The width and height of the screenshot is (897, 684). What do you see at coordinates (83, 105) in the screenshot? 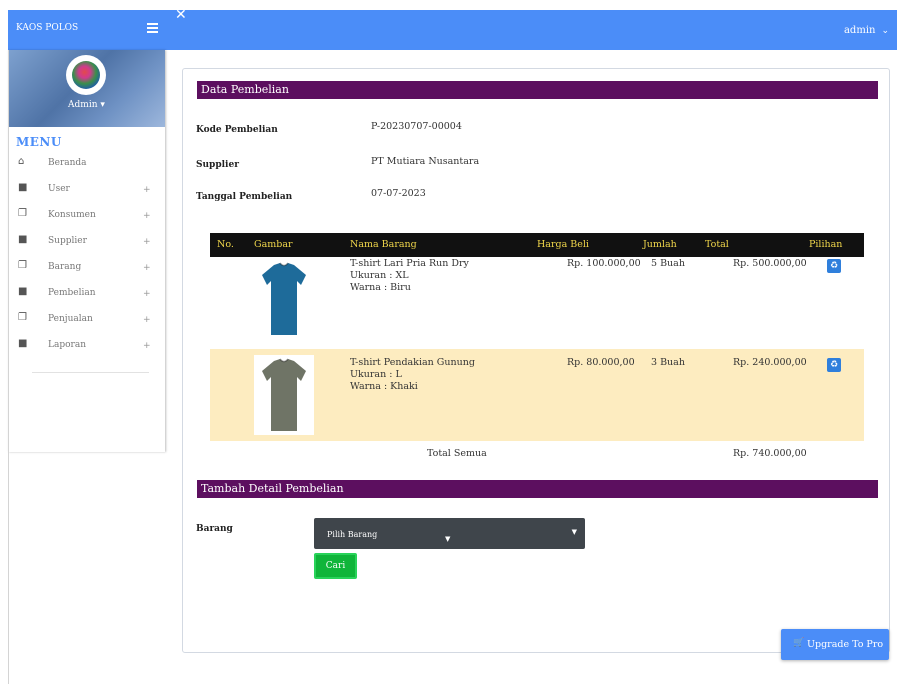
I see `profile-name: Admin` at bounding box center [83, 105].